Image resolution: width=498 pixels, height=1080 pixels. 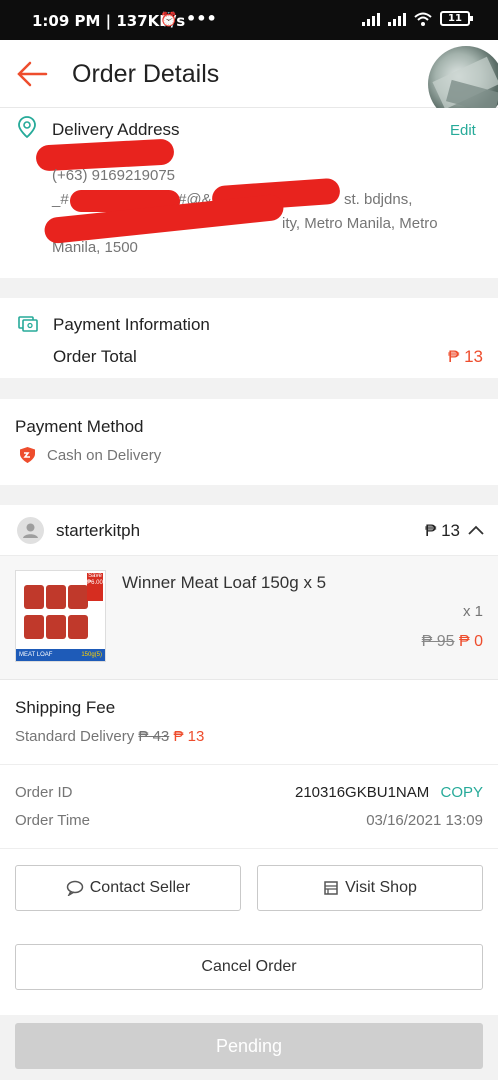 I want to click on shipping-method: Standard Delivery, so click(x=75, y=736).